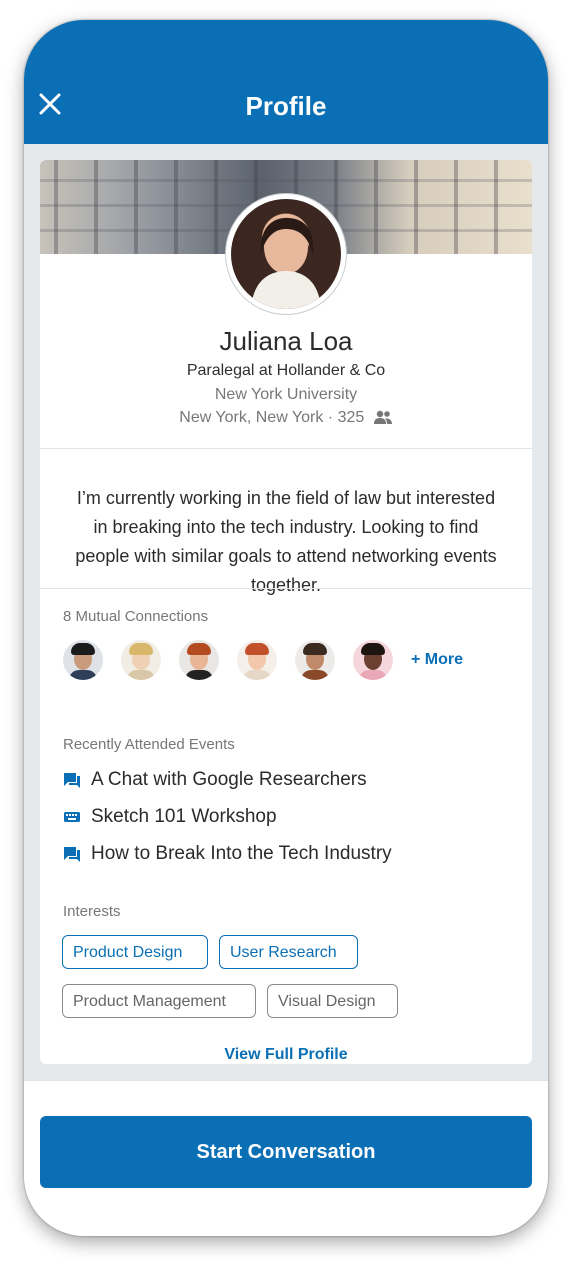 The height and width of the screenshot is (1264, 572). Describe the element at coordinates (92, 911) in the screenshot. I see `interests-label: Interests` at that location.